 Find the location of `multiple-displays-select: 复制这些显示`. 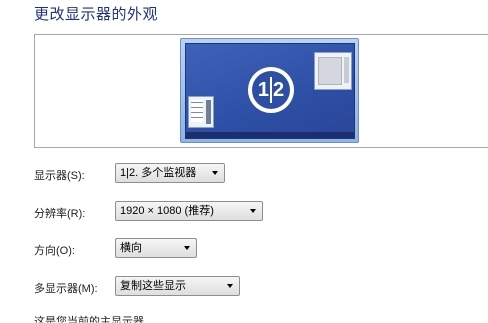

multiple-displays-select: 复制这些显示 is located at coordinates (177, 286).